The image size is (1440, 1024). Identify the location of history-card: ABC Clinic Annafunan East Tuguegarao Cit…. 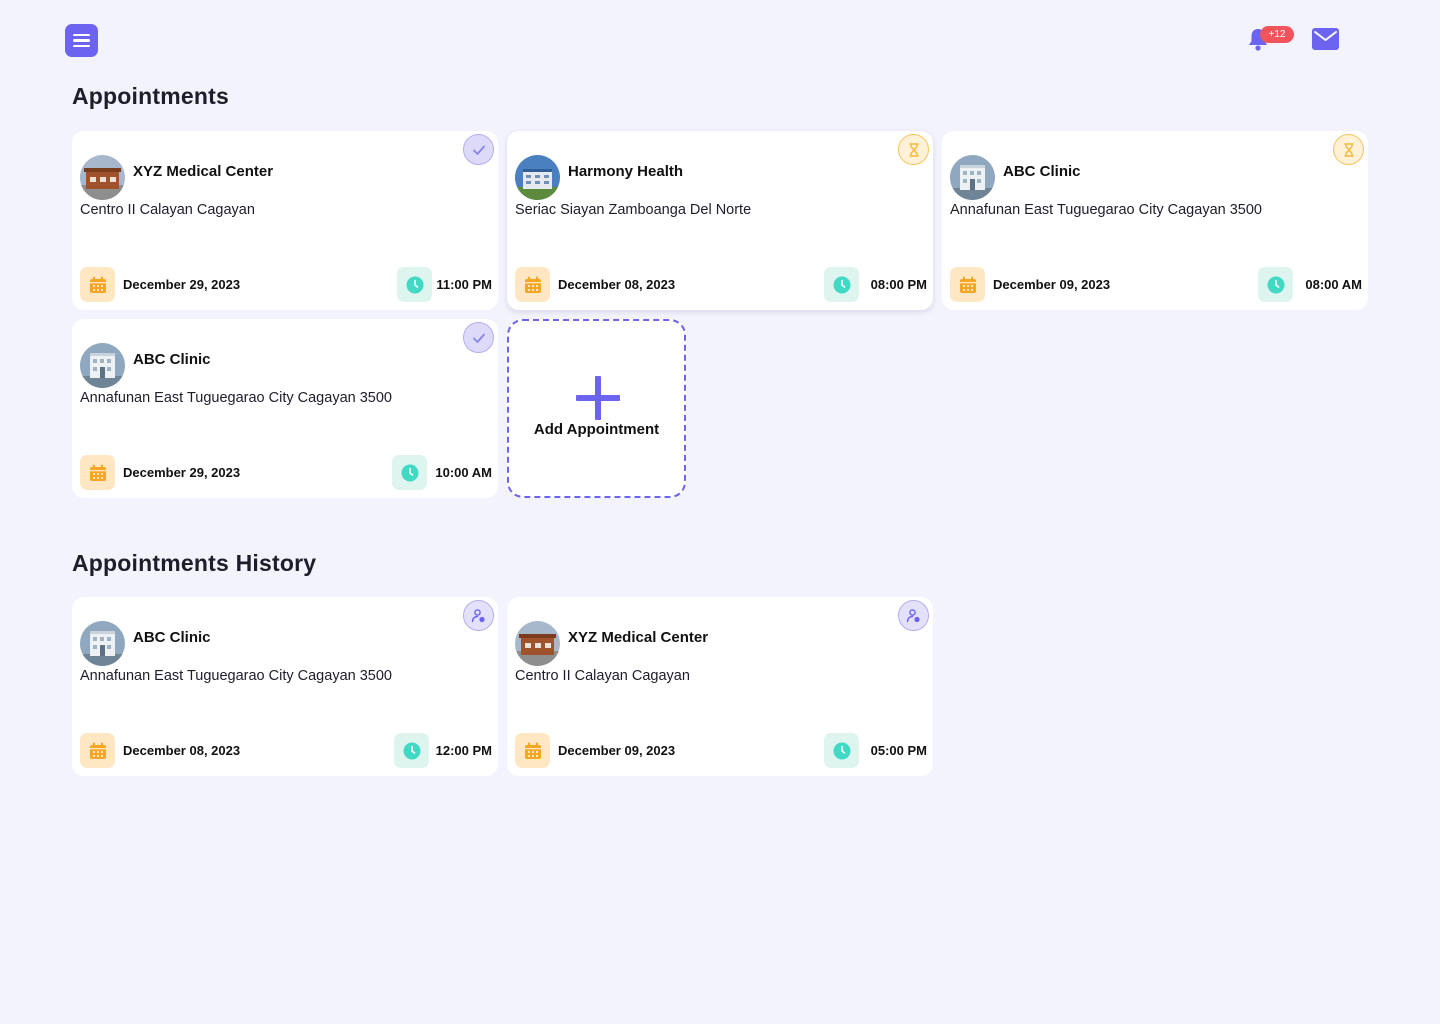
(285, 686).